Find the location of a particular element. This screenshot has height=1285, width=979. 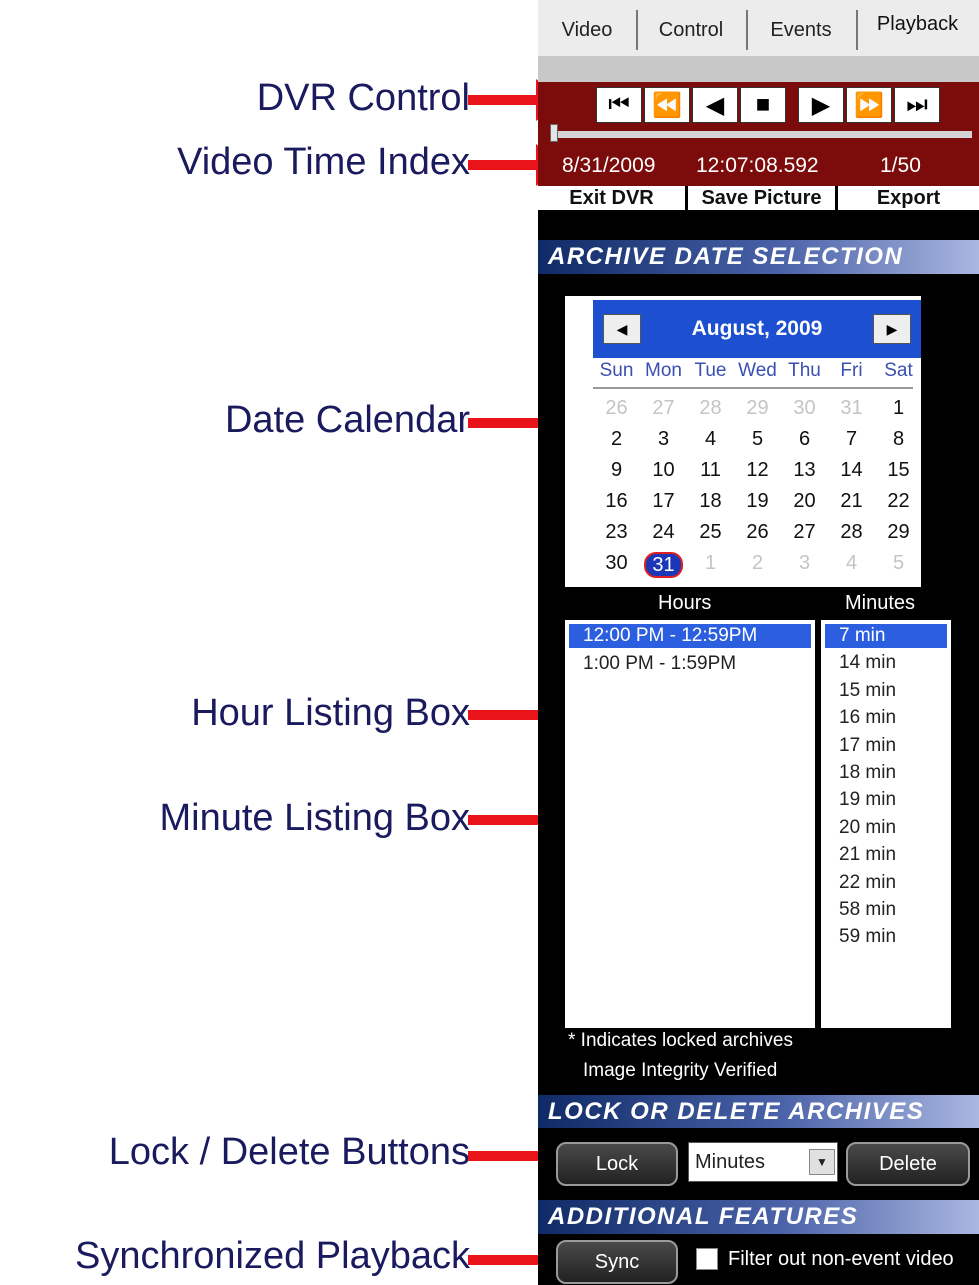

minute-list-item: 7 min is located at coordinates (886, 636).